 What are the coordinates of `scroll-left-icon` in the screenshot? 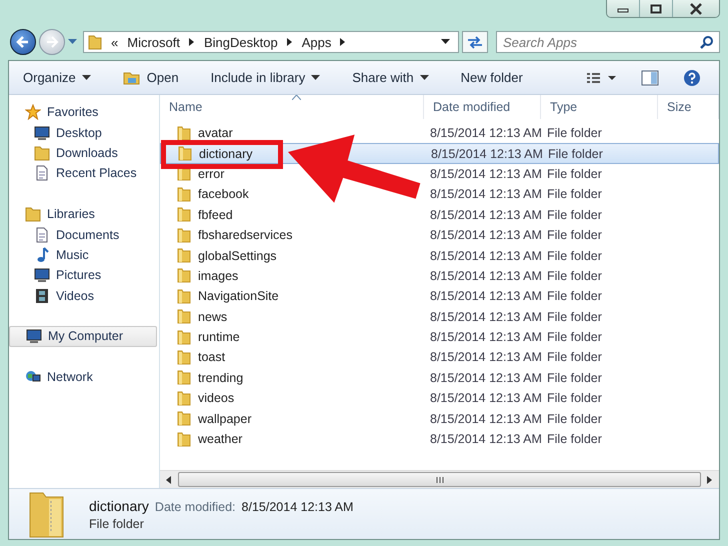 It's located at (169, 480).